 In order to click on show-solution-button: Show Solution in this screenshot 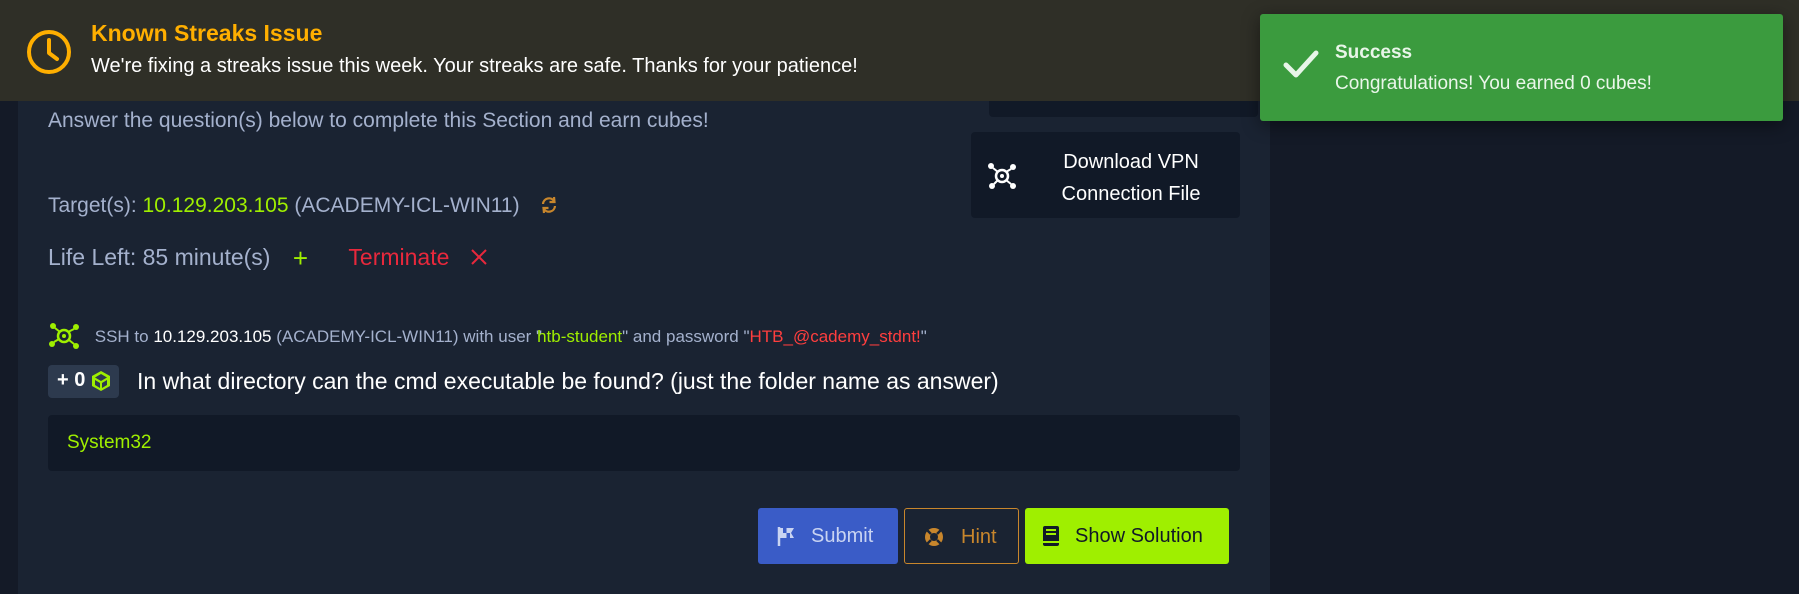, I will do `click(1127, 536)`.